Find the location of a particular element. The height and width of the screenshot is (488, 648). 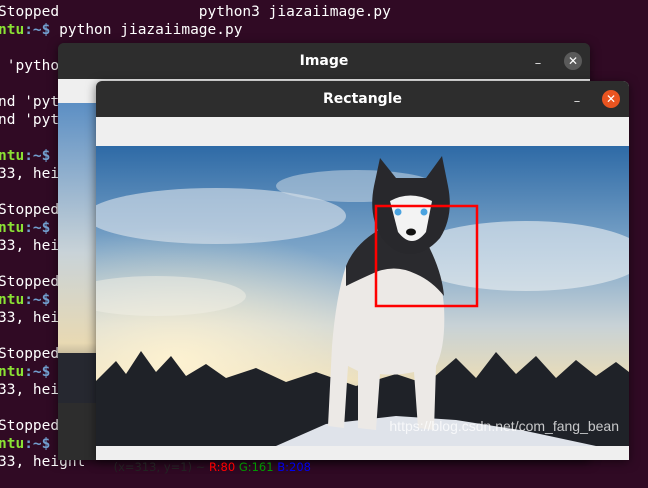

terminal-line: Stopped python3 jiazaiimage.py is located at coordinates (195, 12).